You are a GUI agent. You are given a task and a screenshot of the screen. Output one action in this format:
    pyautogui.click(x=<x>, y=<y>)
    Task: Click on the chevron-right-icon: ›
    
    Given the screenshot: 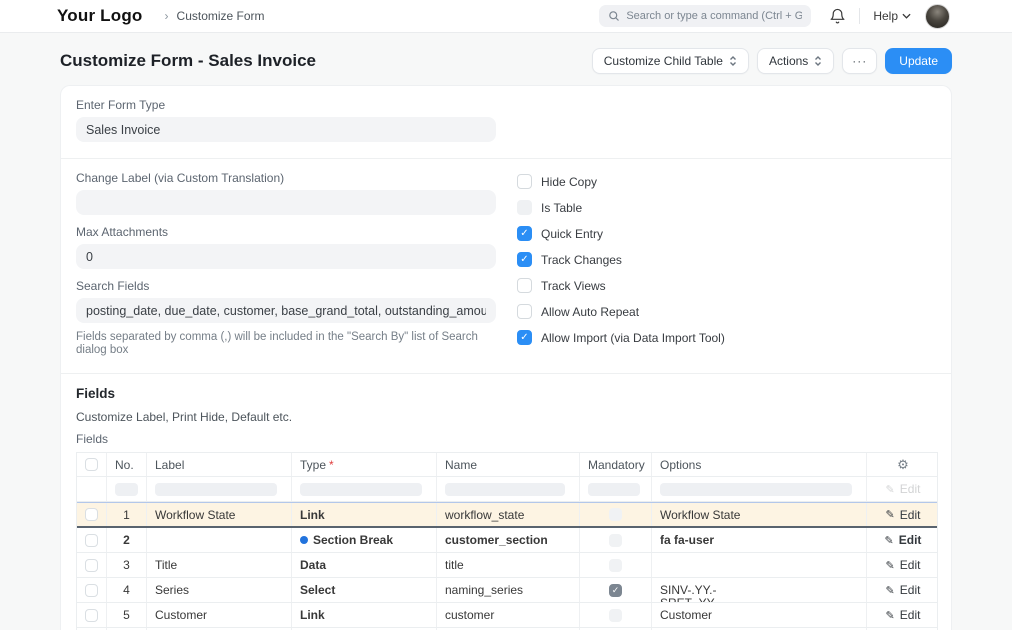 What is the action you would take?
    pyautogui.click(x=166, y=16)
    